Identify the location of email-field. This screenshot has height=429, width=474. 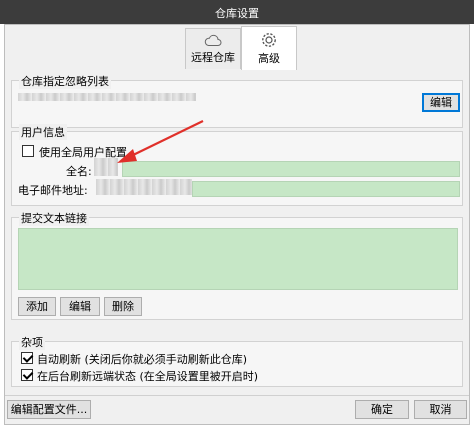
(326, 189).